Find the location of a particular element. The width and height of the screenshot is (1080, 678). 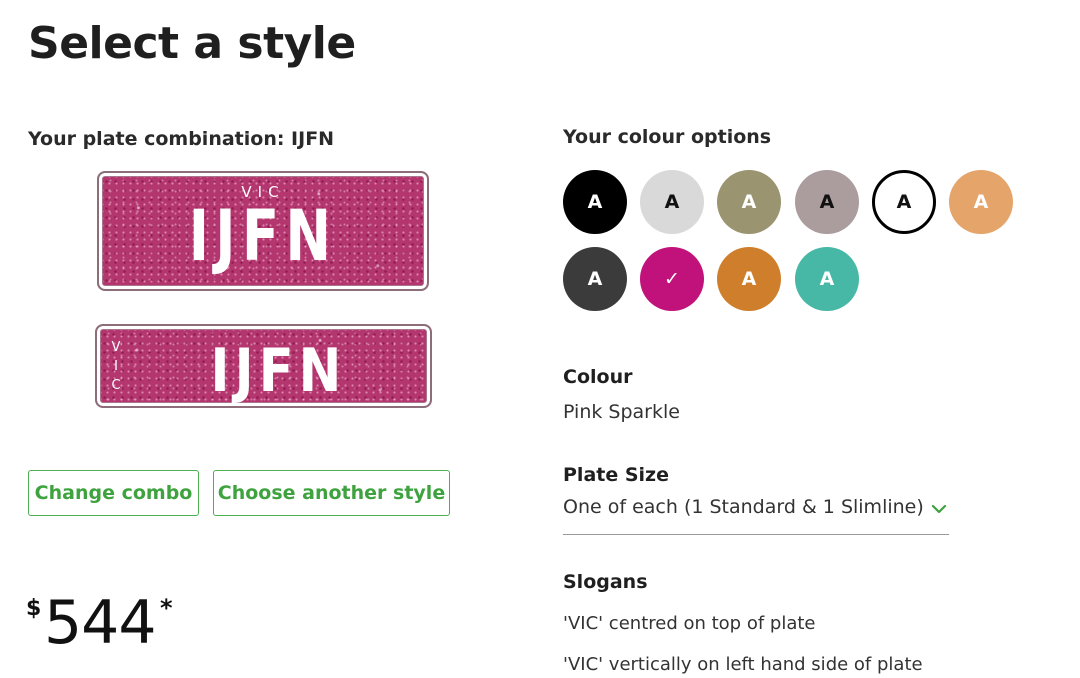

standard-plate-preview: VIC IJFN is located at coordinates (263, 231).